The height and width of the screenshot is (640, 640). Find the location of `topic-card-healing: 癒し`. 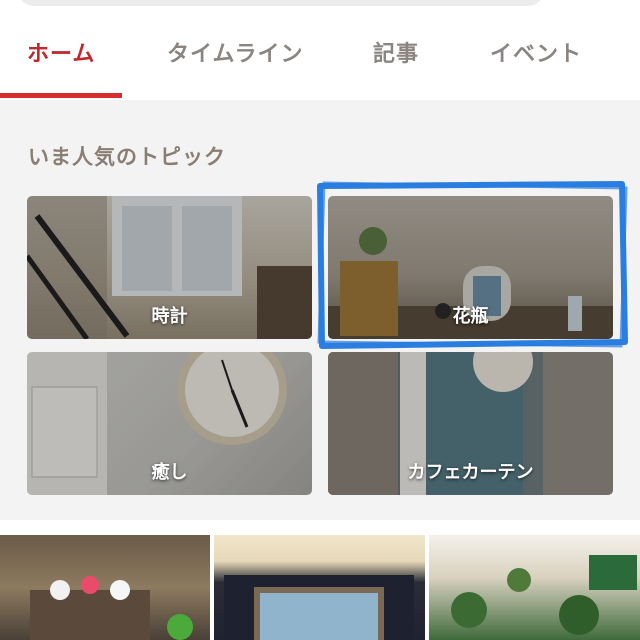

topic-card-healing: 癒し is located at coordinates (169, 423).